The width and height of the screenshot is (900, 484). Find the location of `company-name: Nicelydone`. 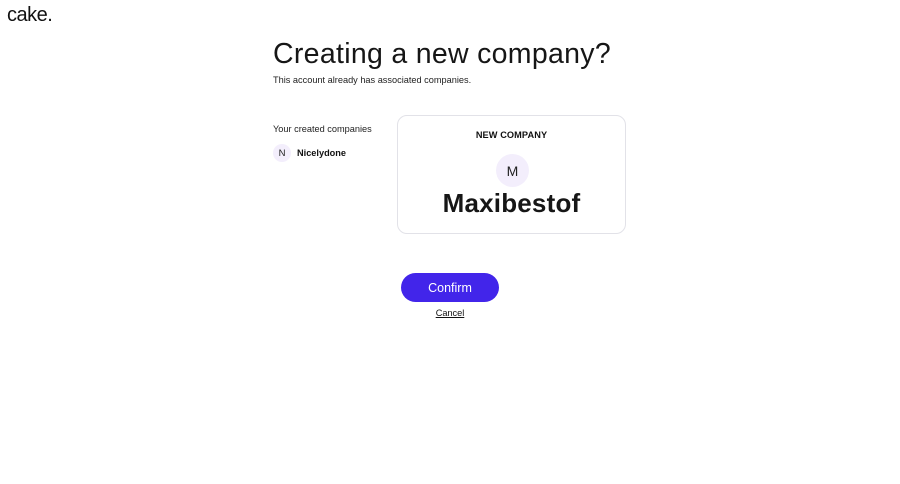

company-name: Nicelydone is located at coordinates (322, 153).